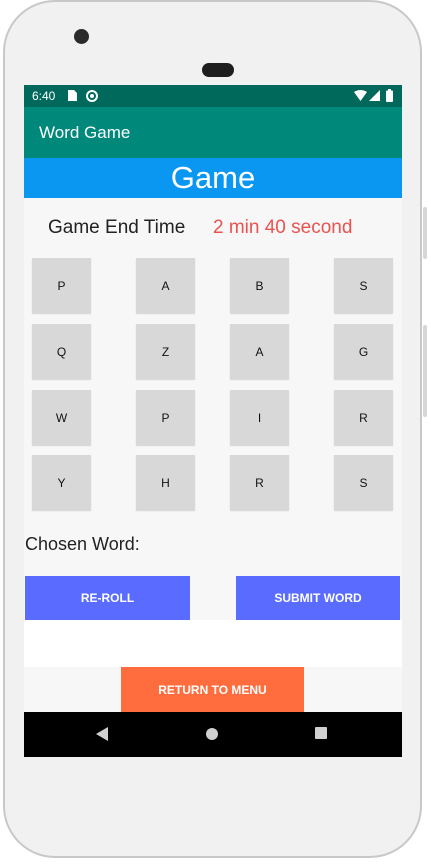  Describe the element at coordinates (82, 544) in the screenshot. I see `chosen-word-label: Chosen Word:` at that location.